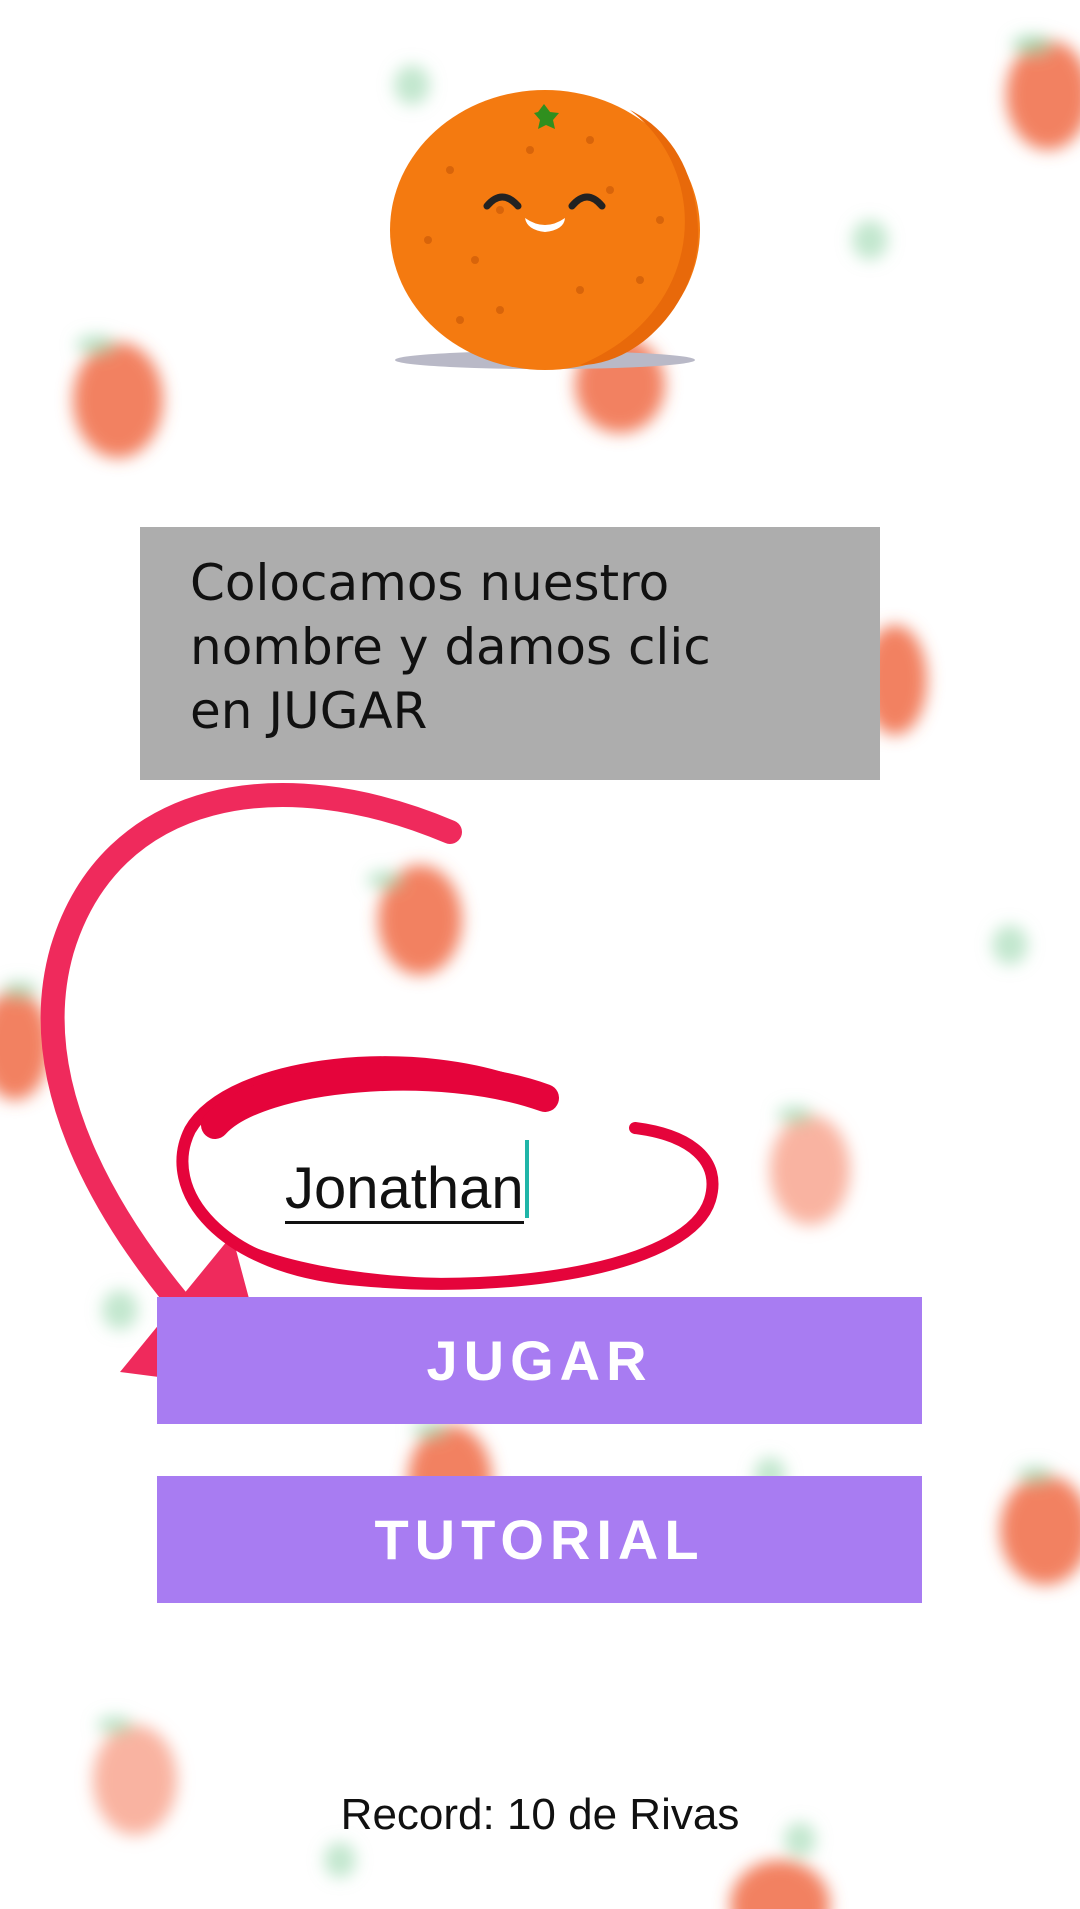 The image size is (1080, 1909). I want to click on text-cursor, so click(526, 1179).